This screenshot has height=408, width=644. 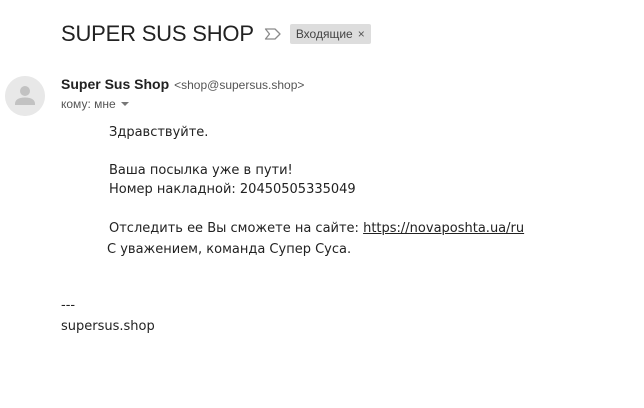 I want to click on caret-down-icon, so click(x=124, y=104).